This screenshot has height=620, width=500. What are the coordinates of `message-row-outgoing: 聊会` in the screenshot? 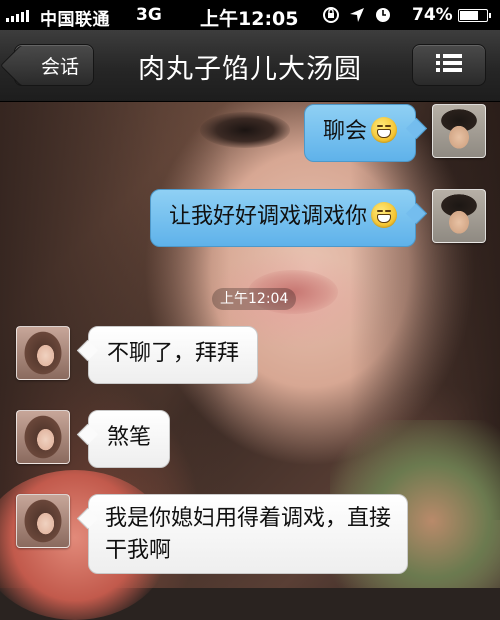 It's located at (394, 133).